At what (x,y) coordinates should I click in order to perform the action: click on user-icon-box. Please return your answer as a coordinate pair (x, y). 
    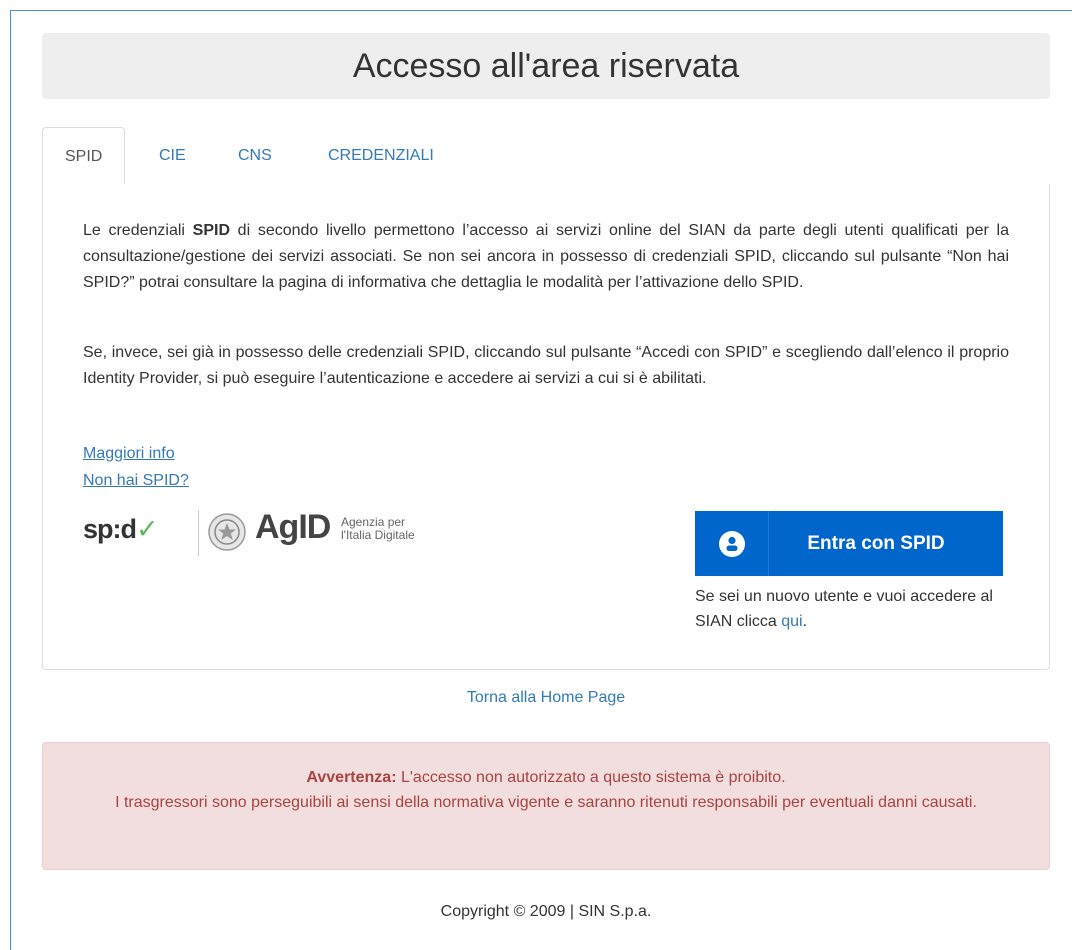
    Looking at the image, I should click on (732, 543).